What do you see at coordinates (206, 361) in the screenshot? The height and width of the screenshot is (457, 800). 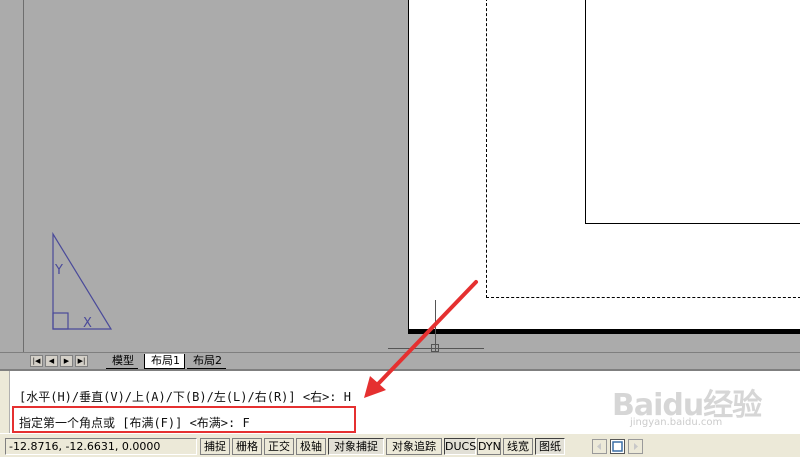 I see `tab-layout2: 布局2` at bounding box center [206, 361].